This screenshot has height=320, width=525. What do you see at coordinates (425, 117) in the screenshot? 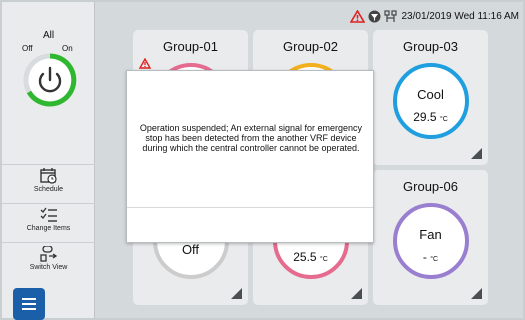
I see `temperature-value: 29.5` at bounding box center [425, 117].